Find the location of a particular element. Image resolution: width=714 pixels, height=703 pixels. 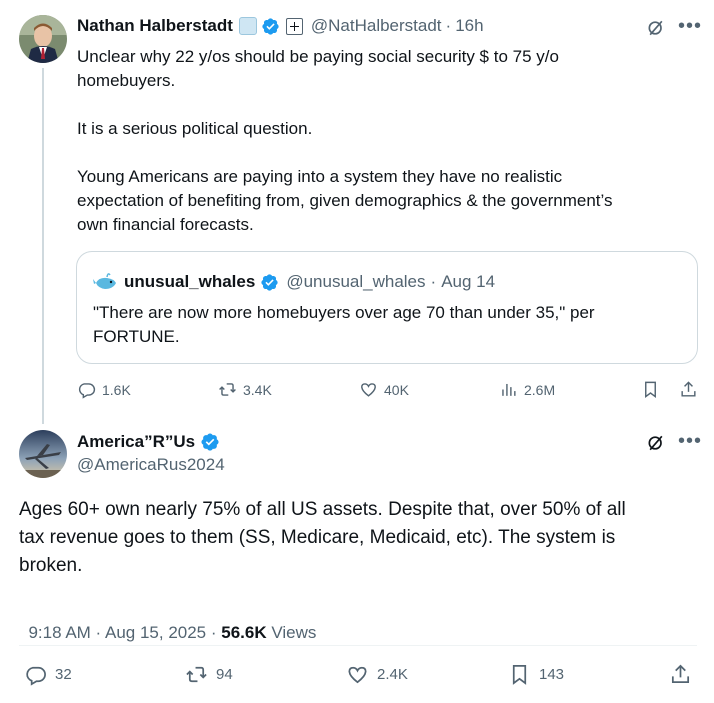

quoted-author-handle: @unusual_whales is located at coordinates (355, 282).